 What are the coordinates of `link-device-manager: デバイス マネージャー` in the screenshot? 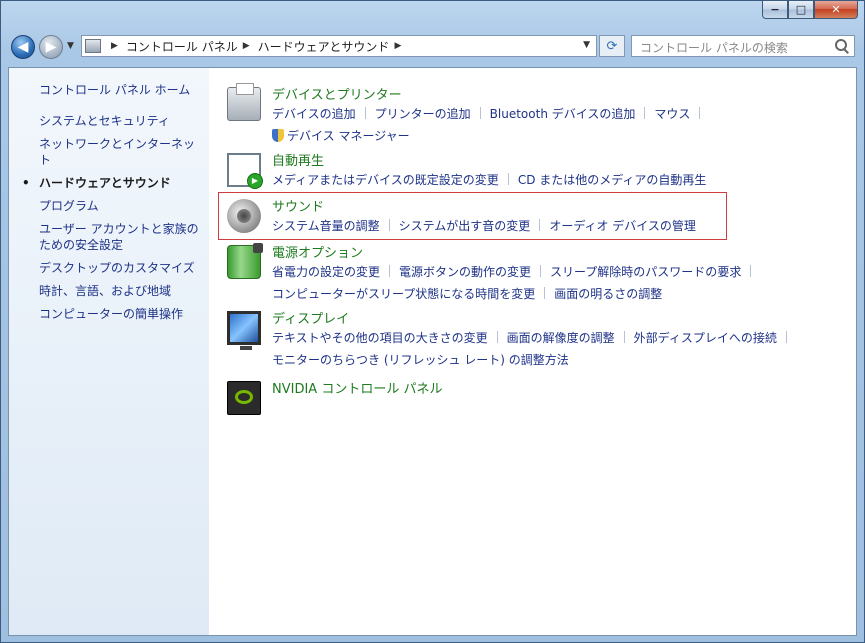 It's located at (341, 136).